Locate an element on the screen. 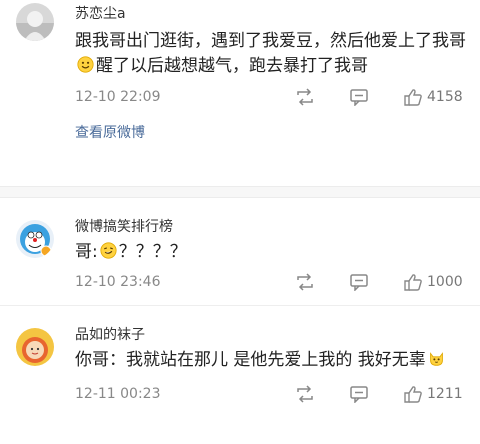  like-button: 1000 is located at coordinates (433, 282).